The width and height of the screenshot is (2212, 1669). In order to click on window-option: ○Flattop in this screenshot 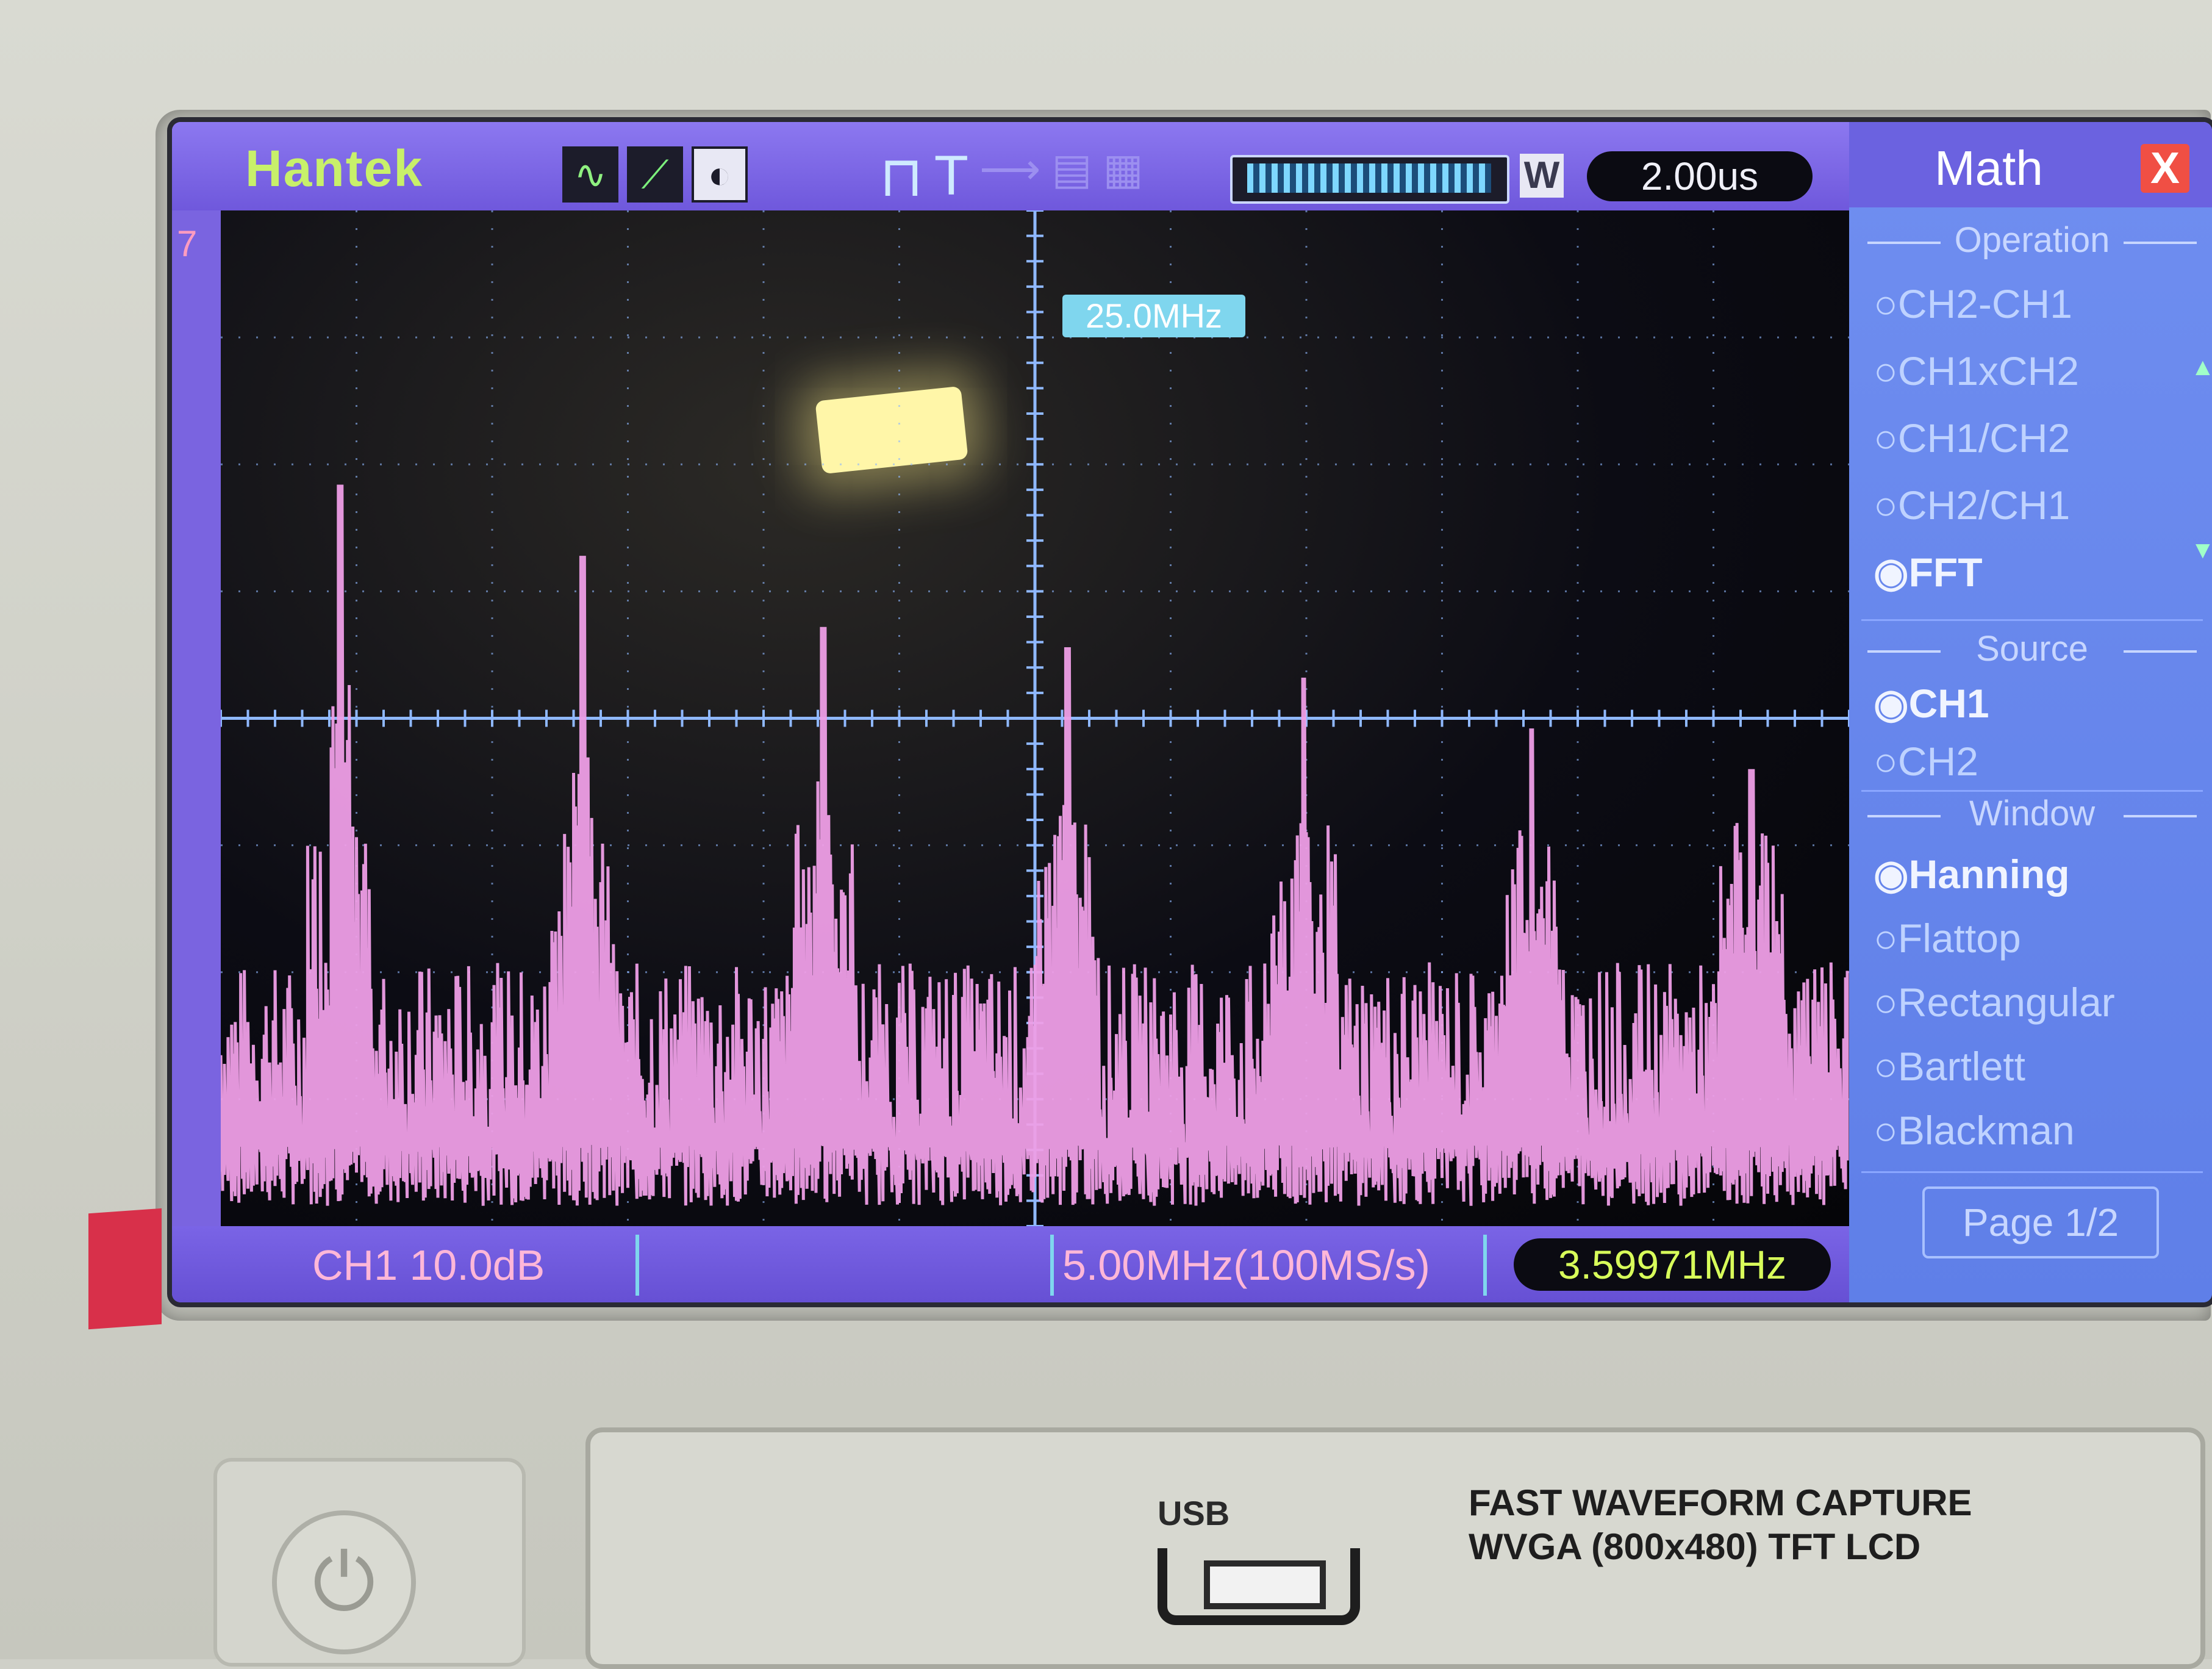, I will do `click(1947, 938)`.